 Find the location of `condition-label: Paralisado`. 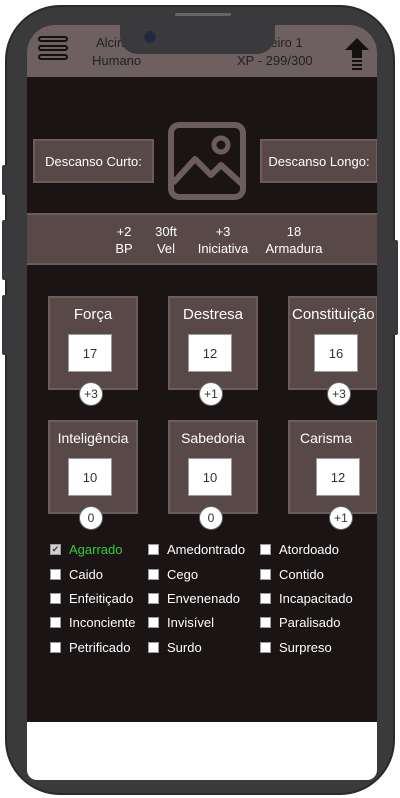

condition-label: Paralisado is located at coordinates (310, 622).